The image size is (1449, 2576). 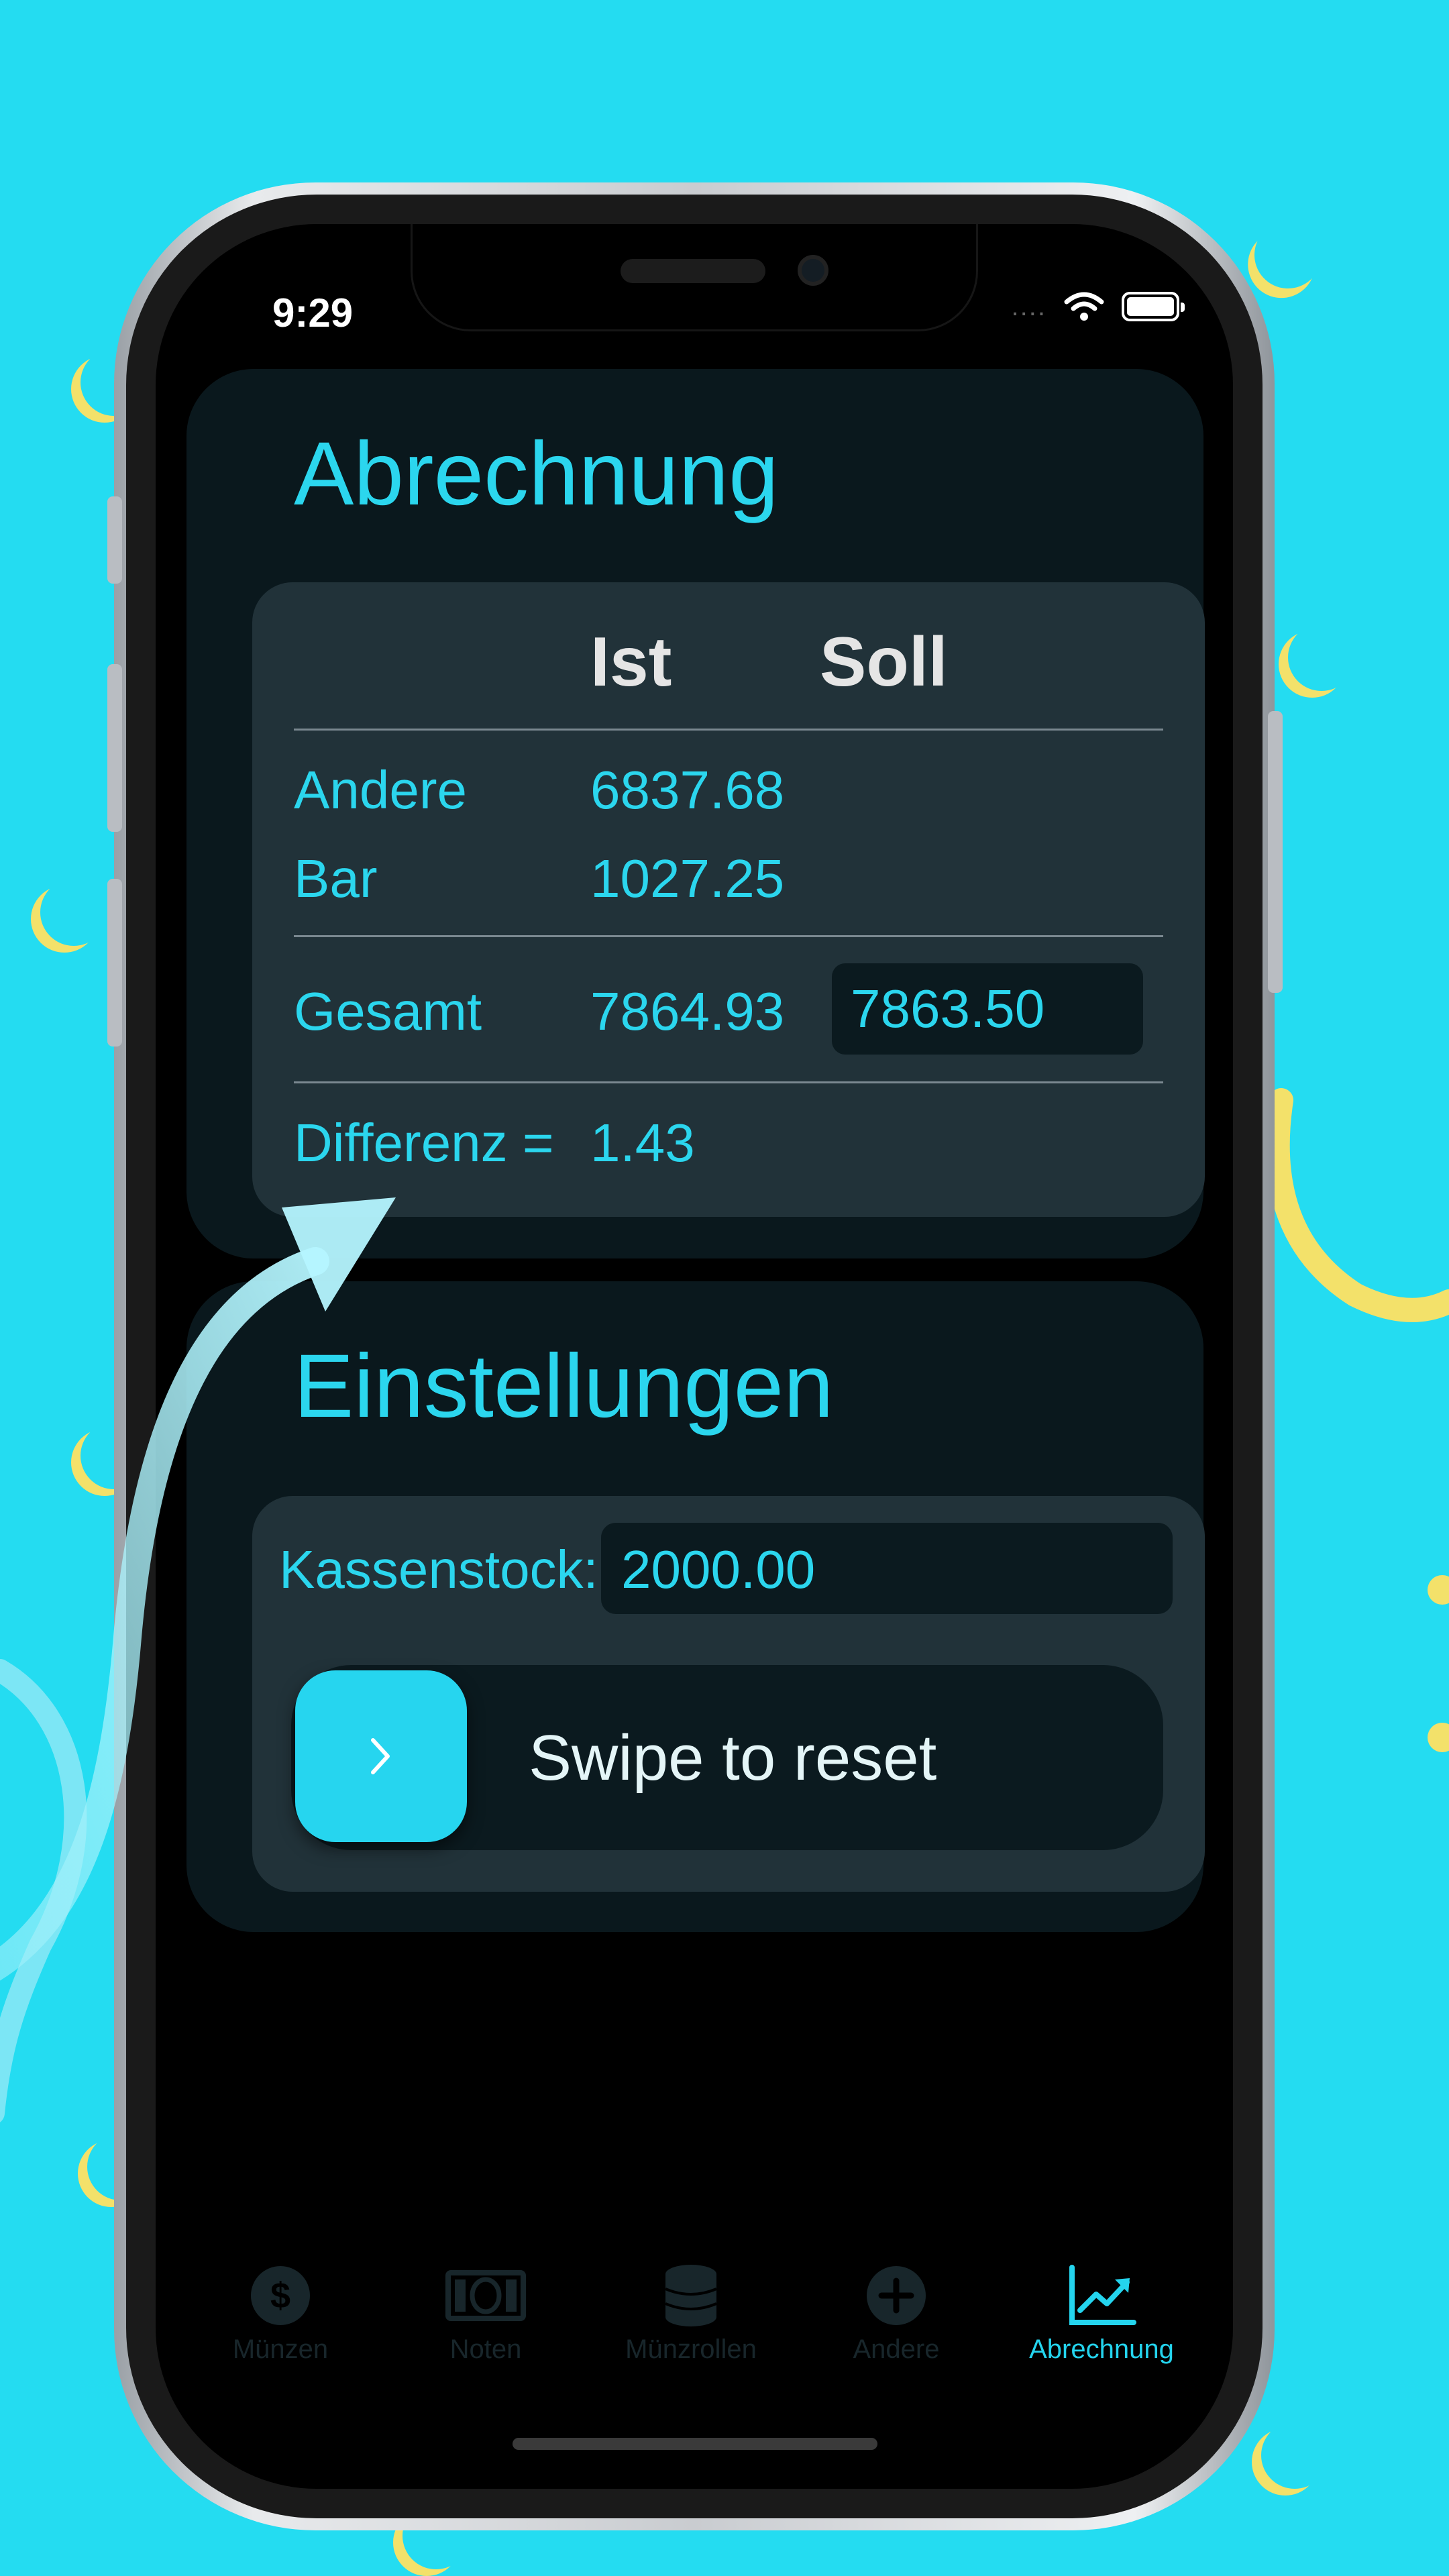 I want to click on battery-icon, so click(x=1153, y=306).